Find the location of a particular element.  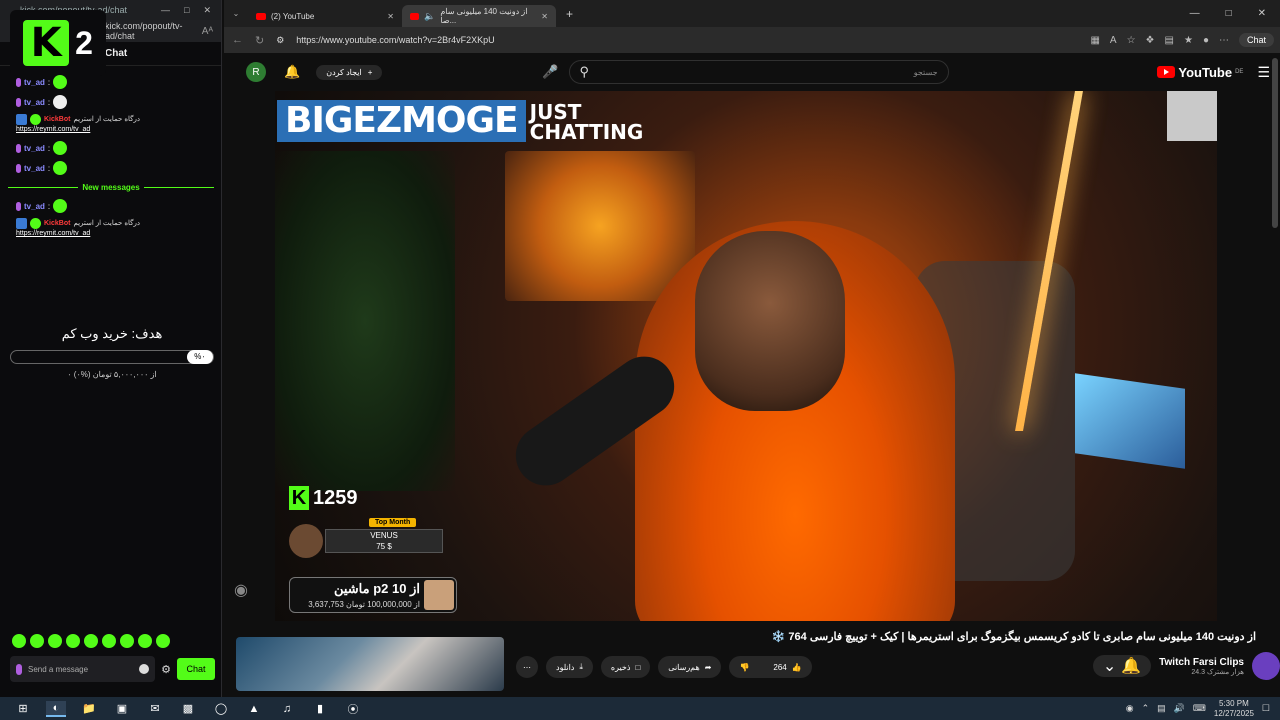

avatar is located at coordinates (1266, 666).